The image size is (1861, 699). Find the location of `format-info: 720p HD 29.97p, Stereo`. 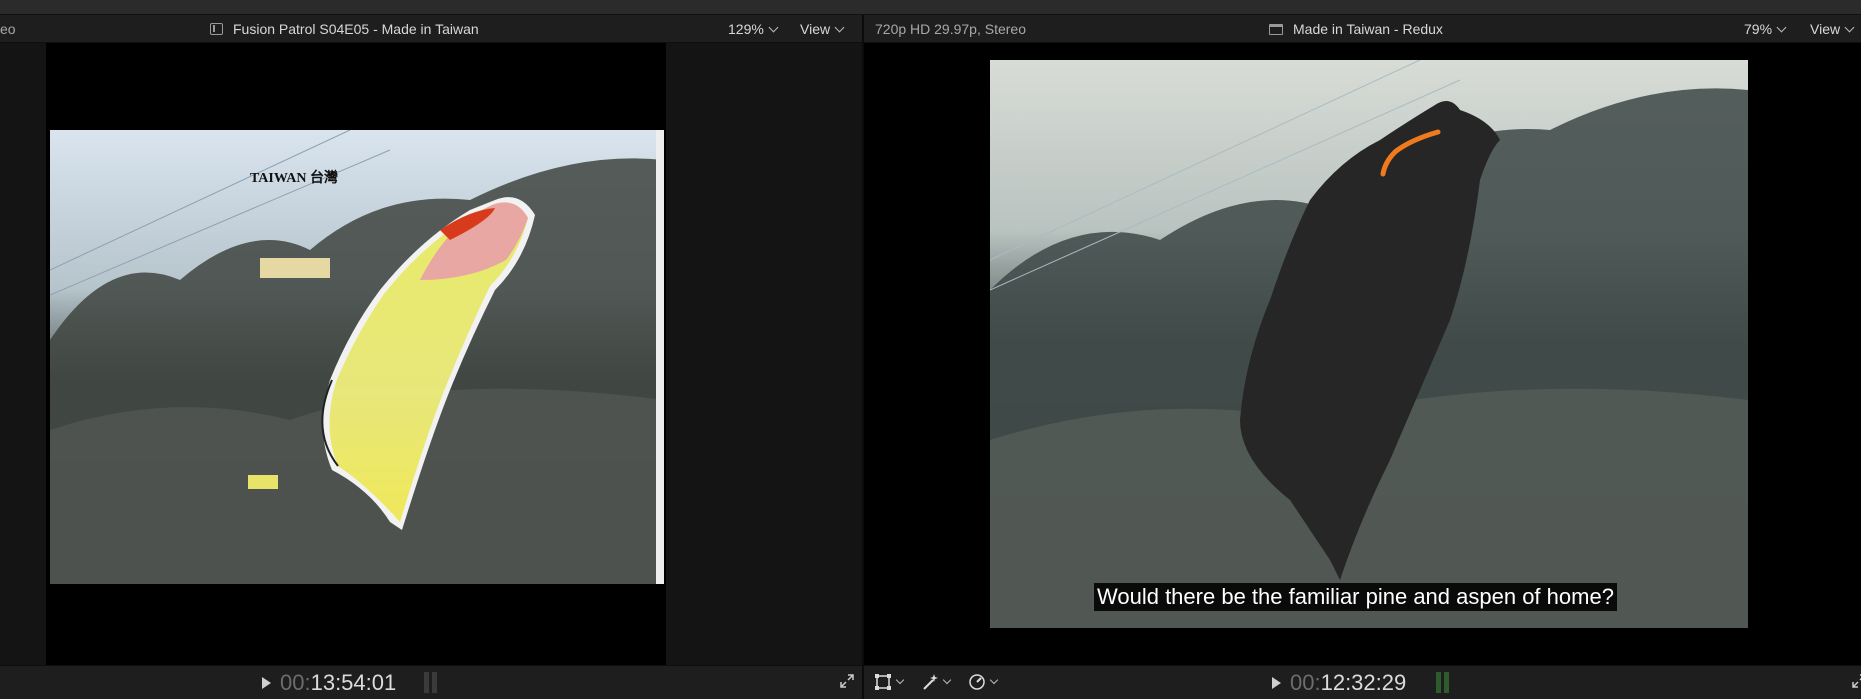

format-info: 720p HD 29.97p, Stereo is located at coordinates (950, 29).